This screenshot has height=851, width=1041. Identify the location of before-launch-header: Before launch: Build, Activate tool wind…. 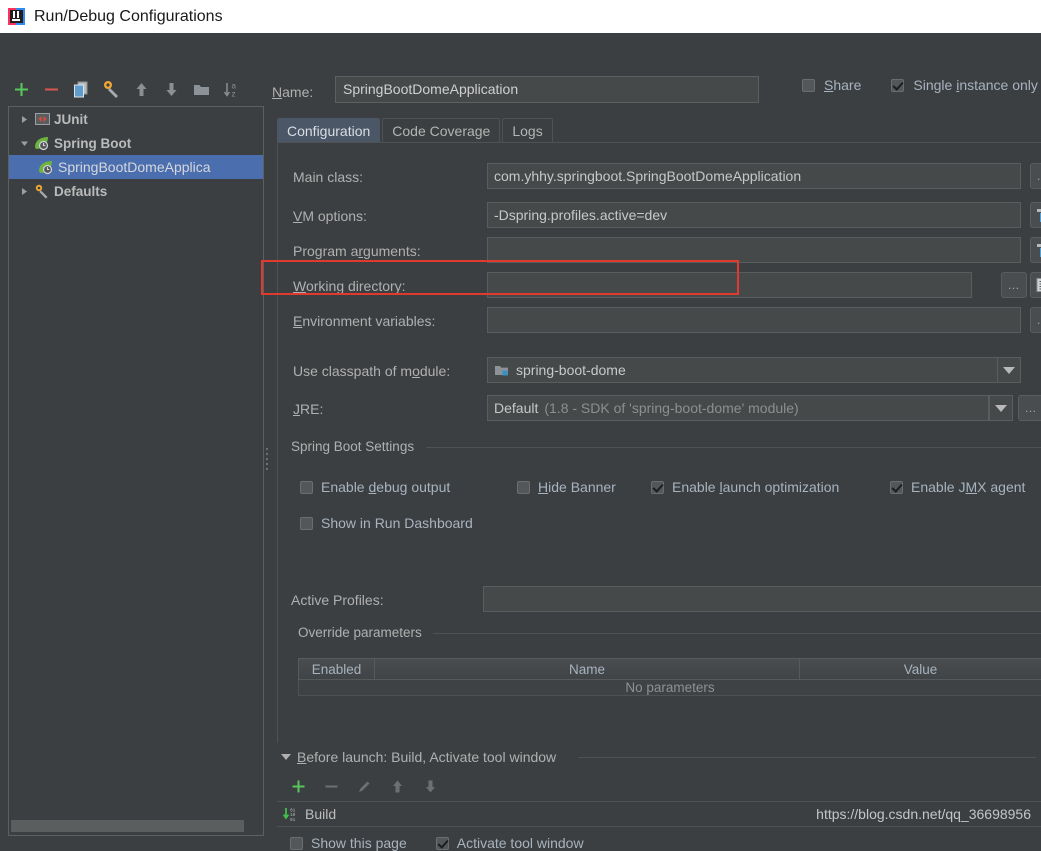
(418, 757).